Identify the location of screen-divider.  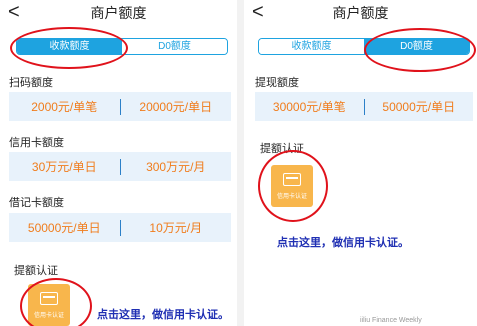
(240, 163).